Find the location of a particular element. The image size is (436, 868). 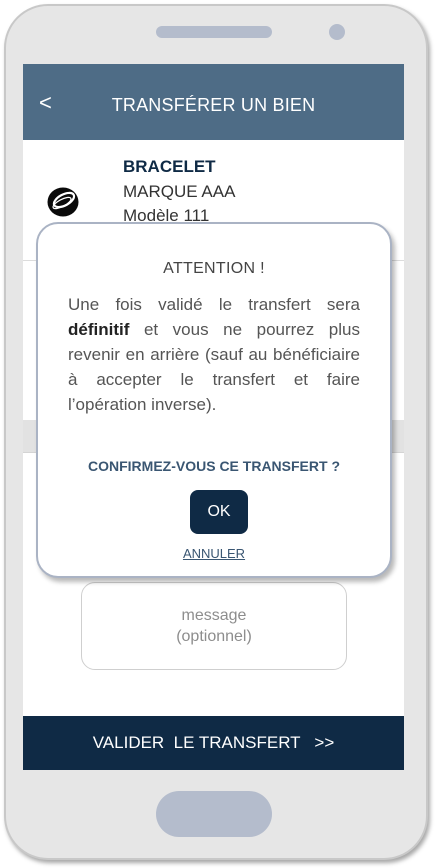

dialog-message-part1: Une fois validé le transfert sera is located at coordinates (214, 304).